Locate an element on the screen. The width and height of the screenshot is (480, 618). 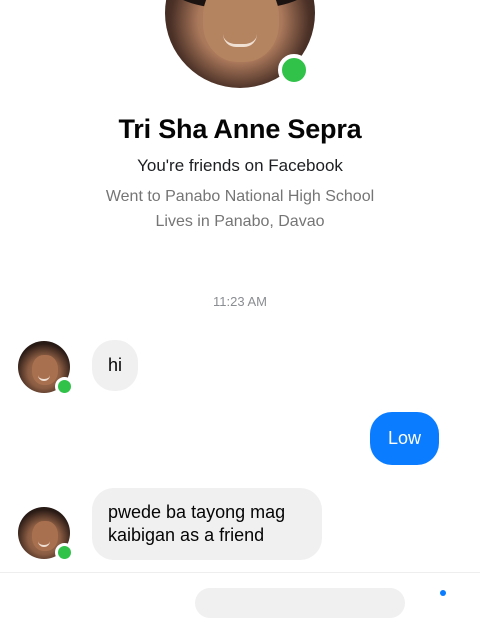
message-bubble-outgoing: Low is located at coordinates (405, 438).